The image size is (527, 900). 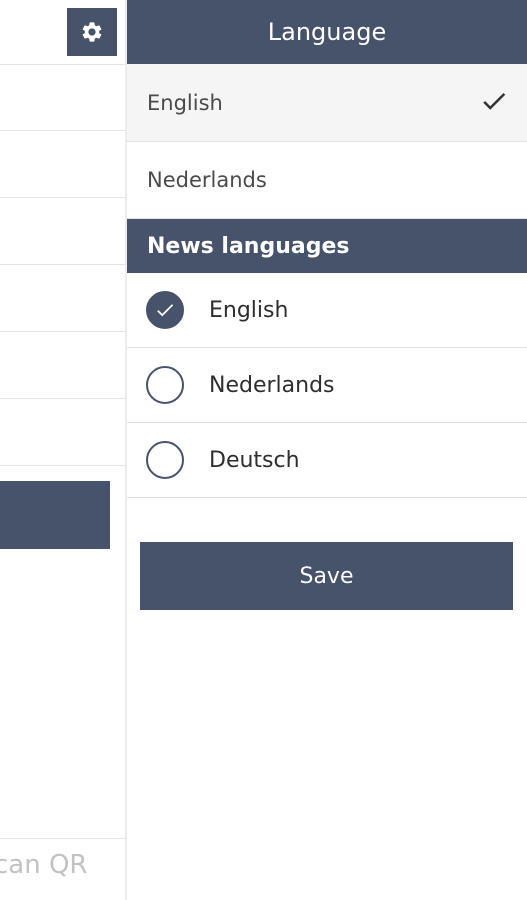 What do you see at coordinates (327, 103) in the screenshot?
I see `language-option-english: English` at bounding box center [327, 103].